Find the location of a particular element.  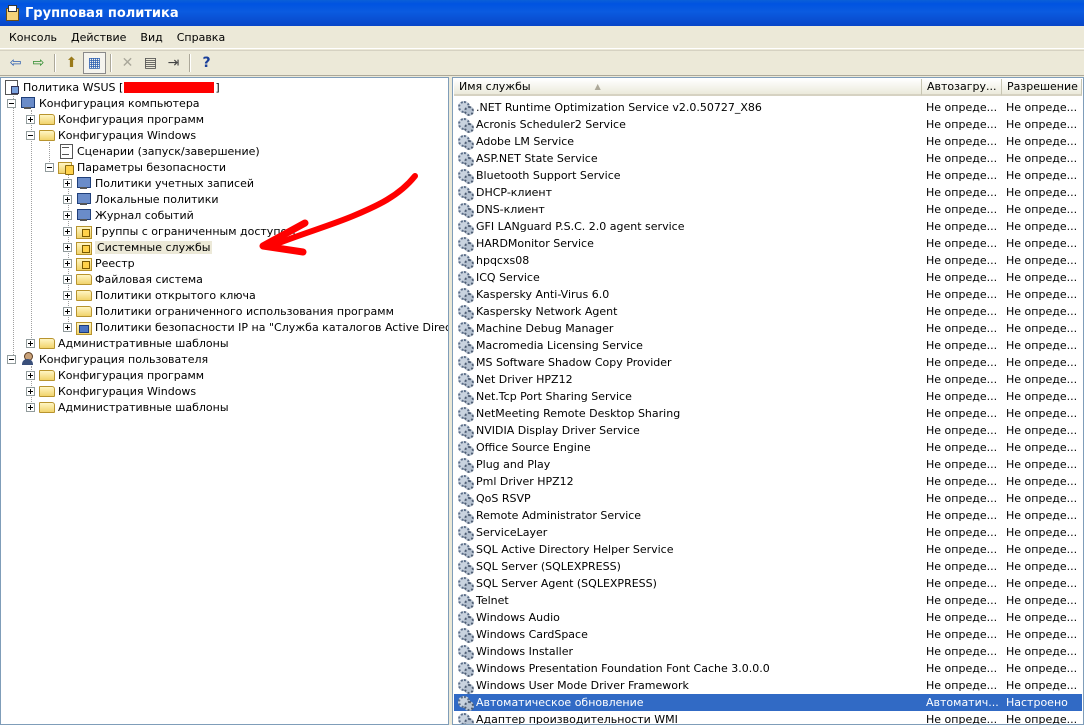

service-name-cell: Macromedia Licensing Service is located at coordinates (688, 345).